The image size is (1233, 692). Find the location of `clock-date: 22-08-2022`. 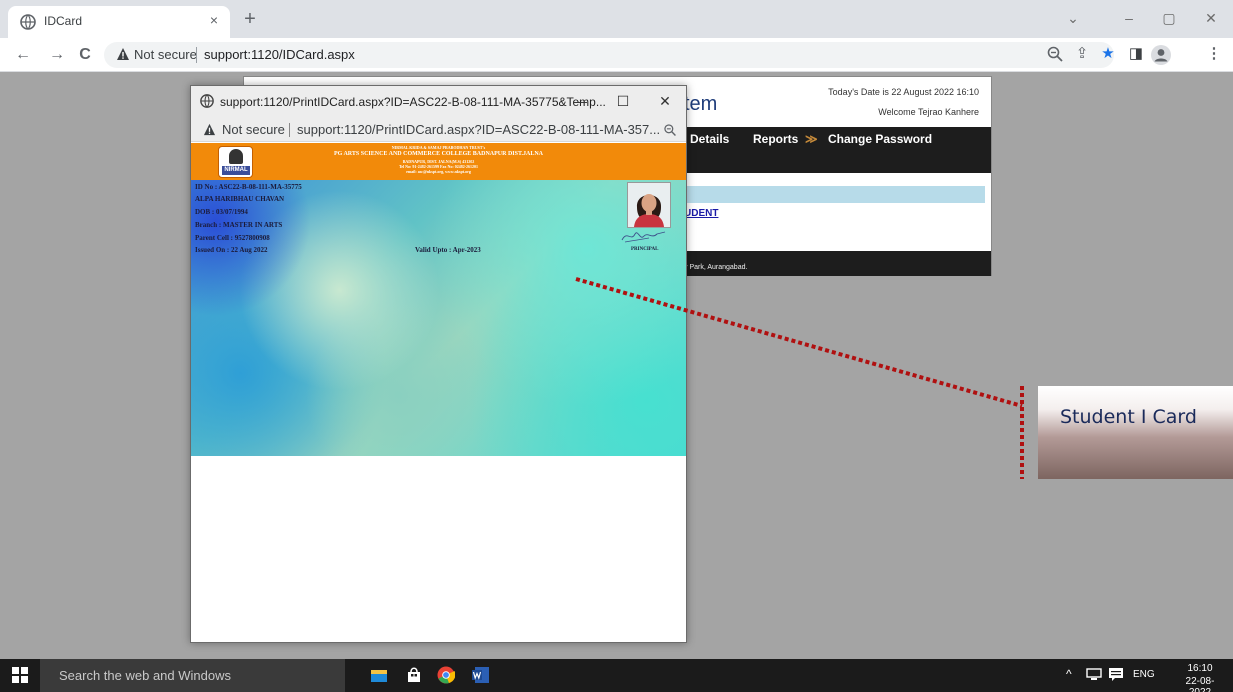

clock-date: 22-08-2022 is located at coordinates (1200, 684).